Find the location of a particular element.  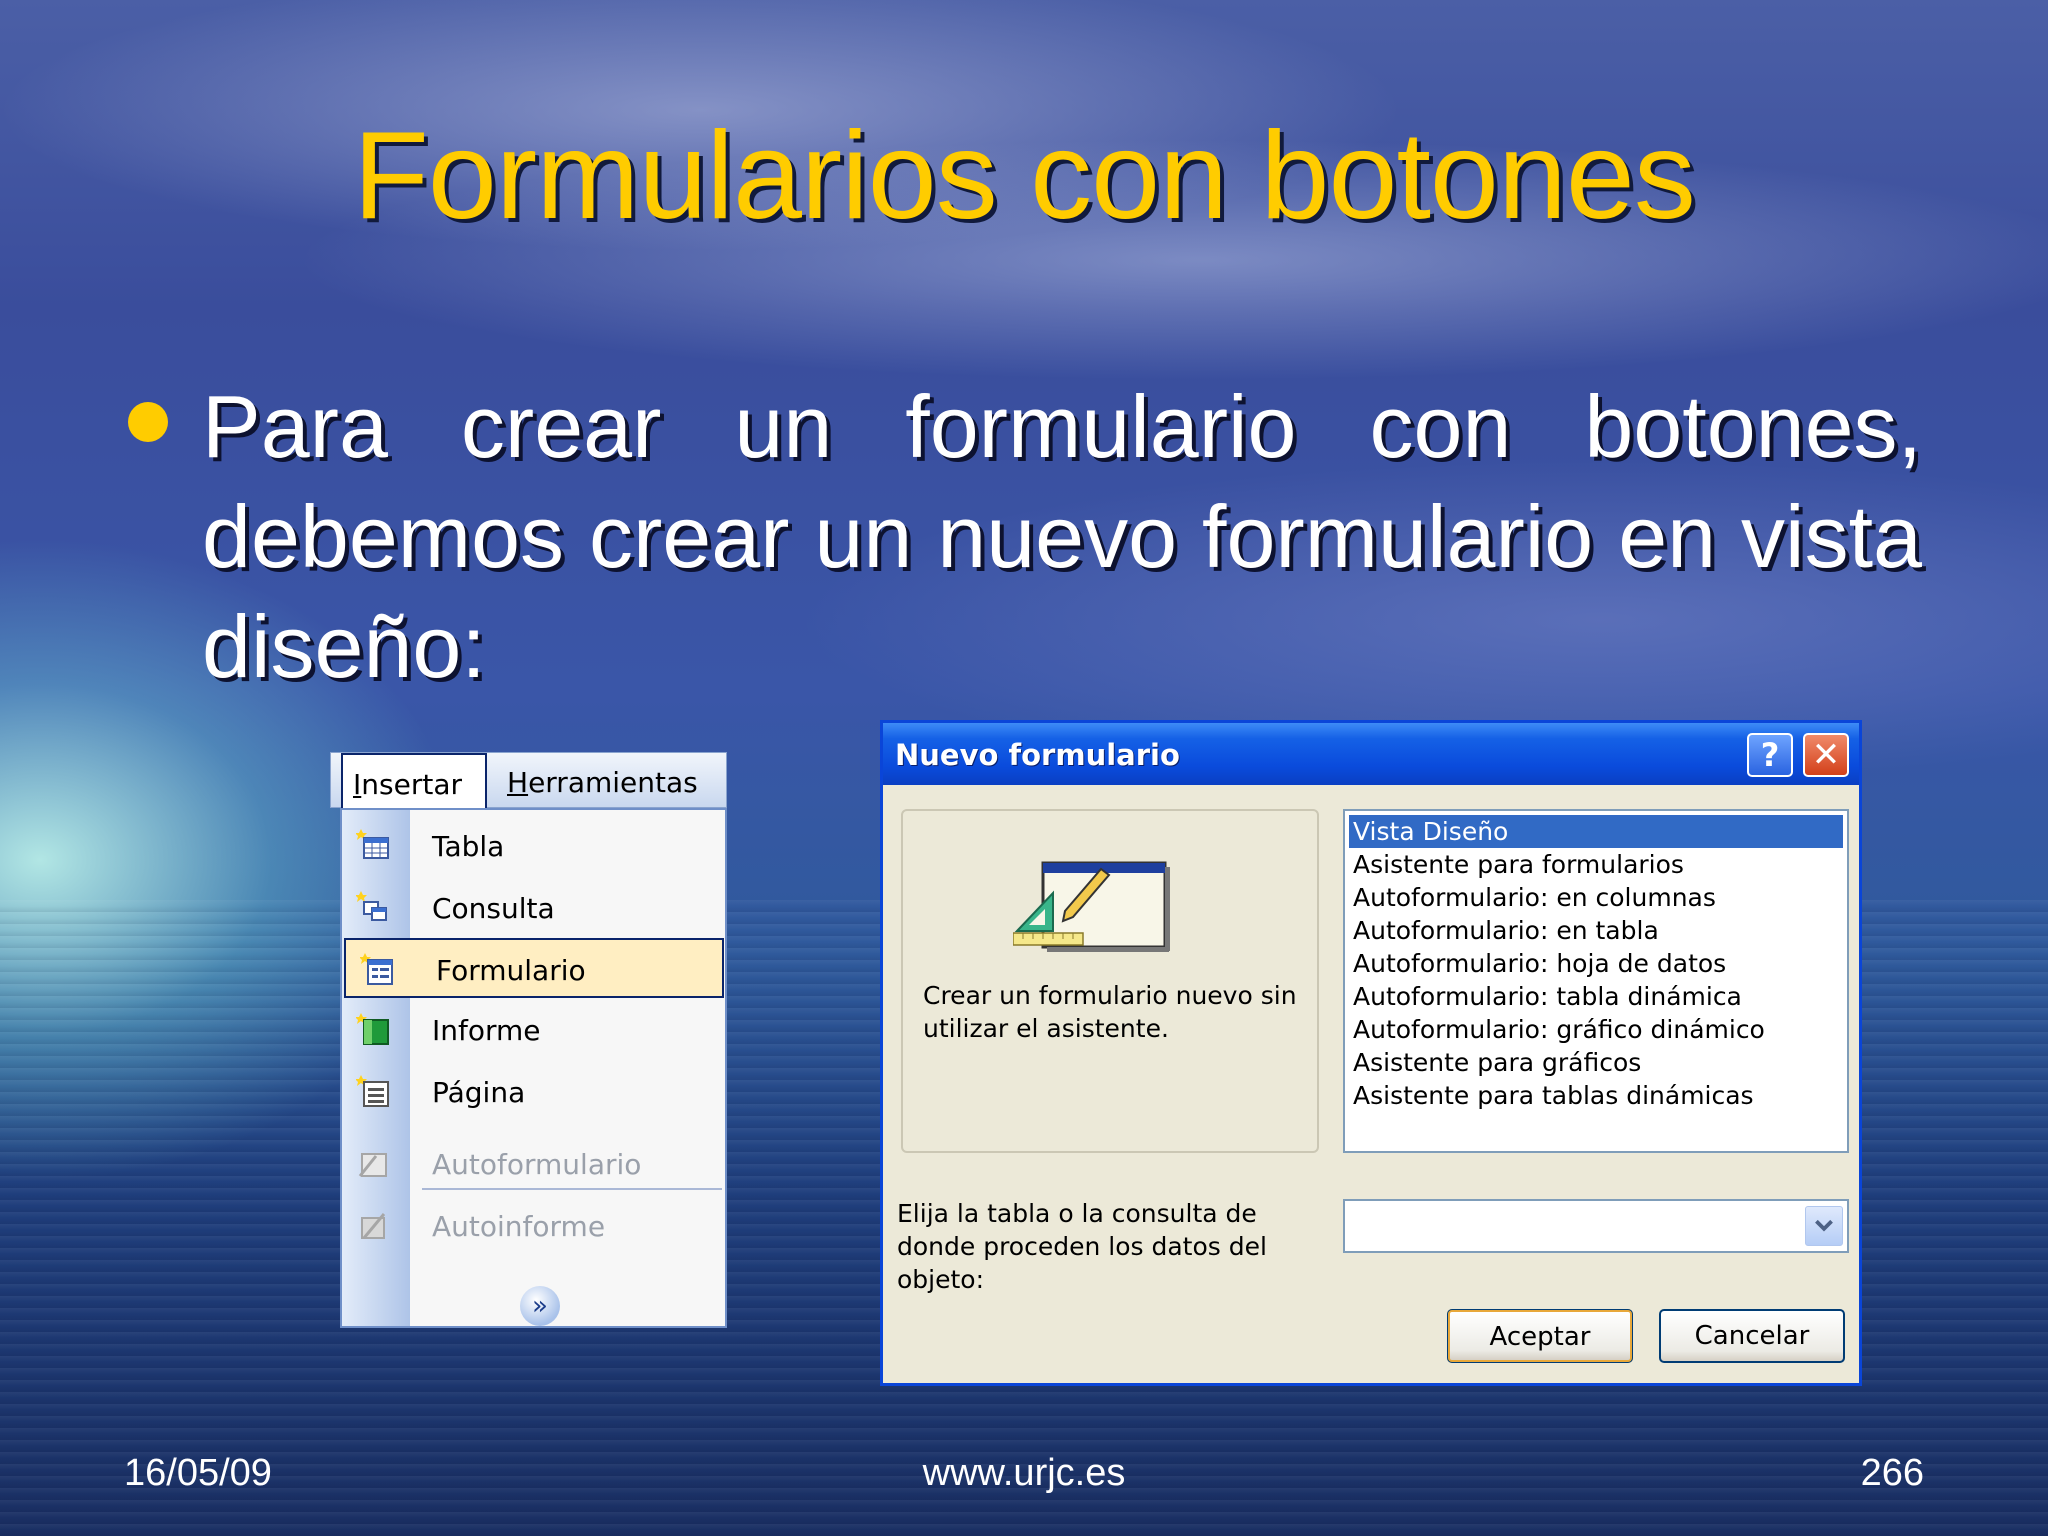

menu-item-label: Autoinforme is located at coordinates (519, 1226).